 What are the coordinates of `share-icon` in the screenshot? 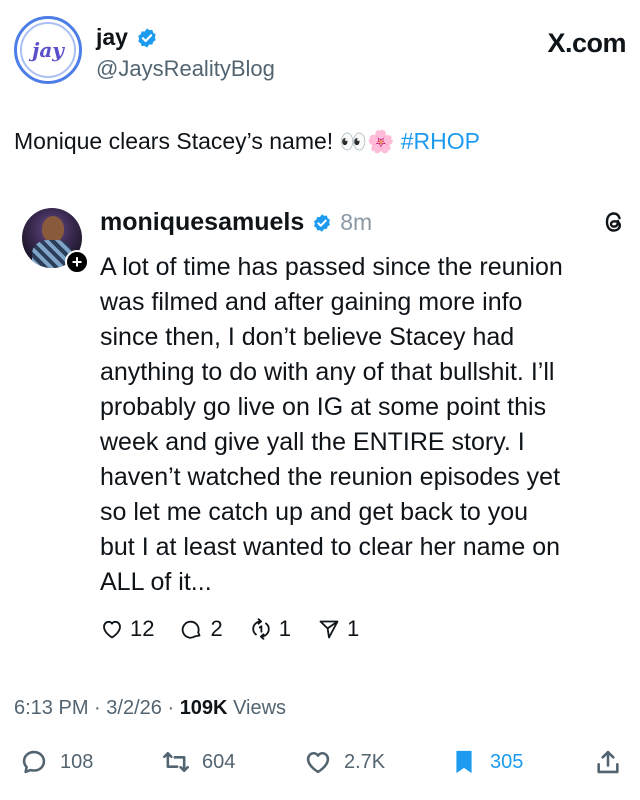 It's located at (608, 762).